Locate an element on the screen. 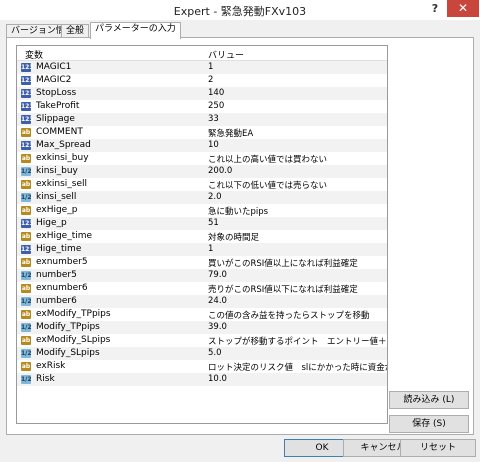  parameter-name: TakeProfit is located at coordinates (58, 106).